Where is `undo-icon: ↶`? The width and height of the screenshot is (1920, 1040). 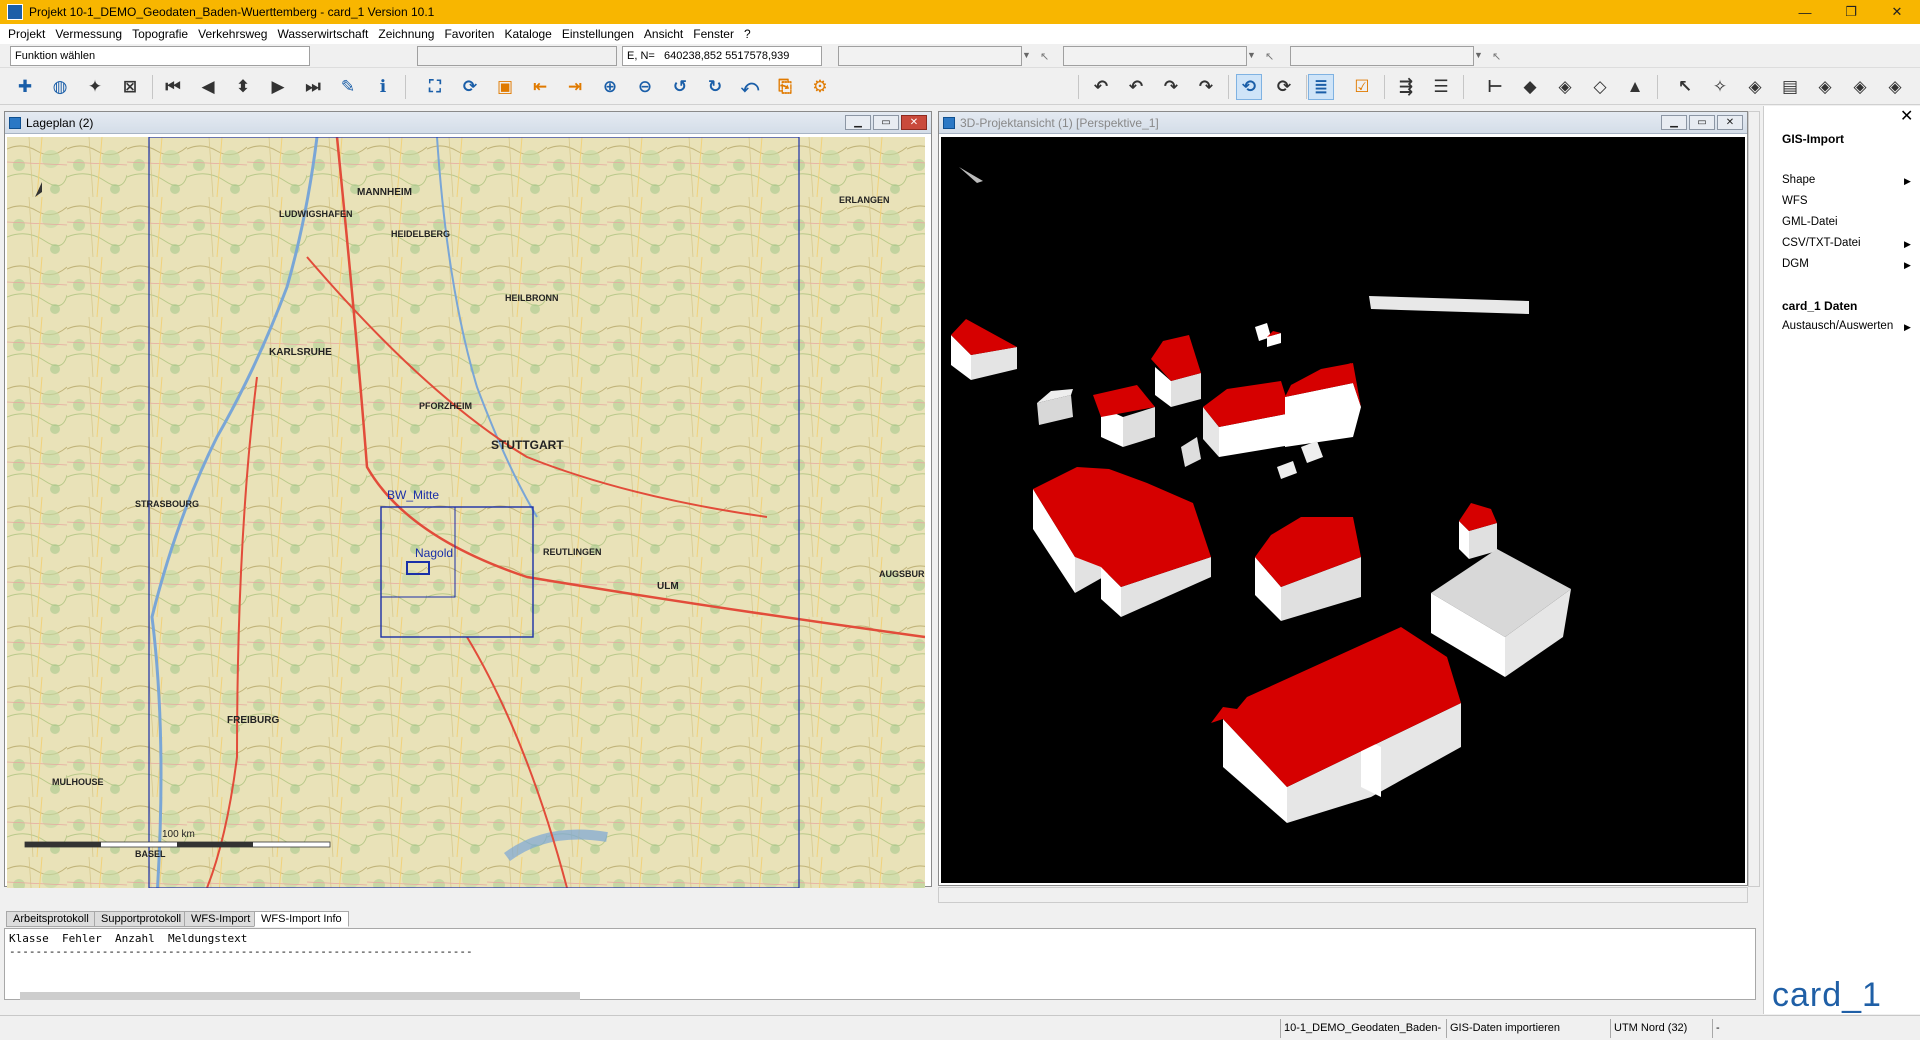 undo-icon: ↶ is located at coordinates (1101, 87).